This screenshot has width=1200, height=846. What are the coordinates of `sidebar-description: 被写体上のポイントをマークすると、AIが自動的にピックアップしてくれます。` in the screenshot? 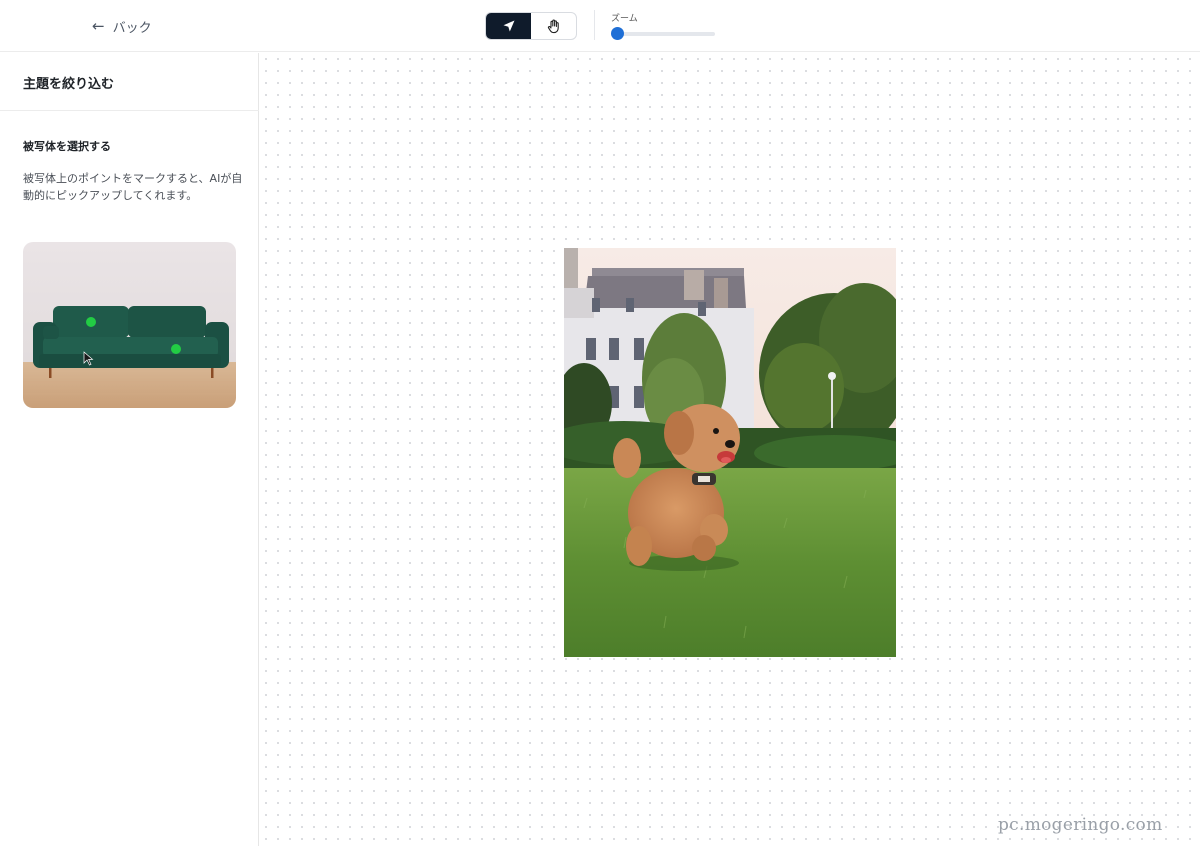 It's located at (133, 187).